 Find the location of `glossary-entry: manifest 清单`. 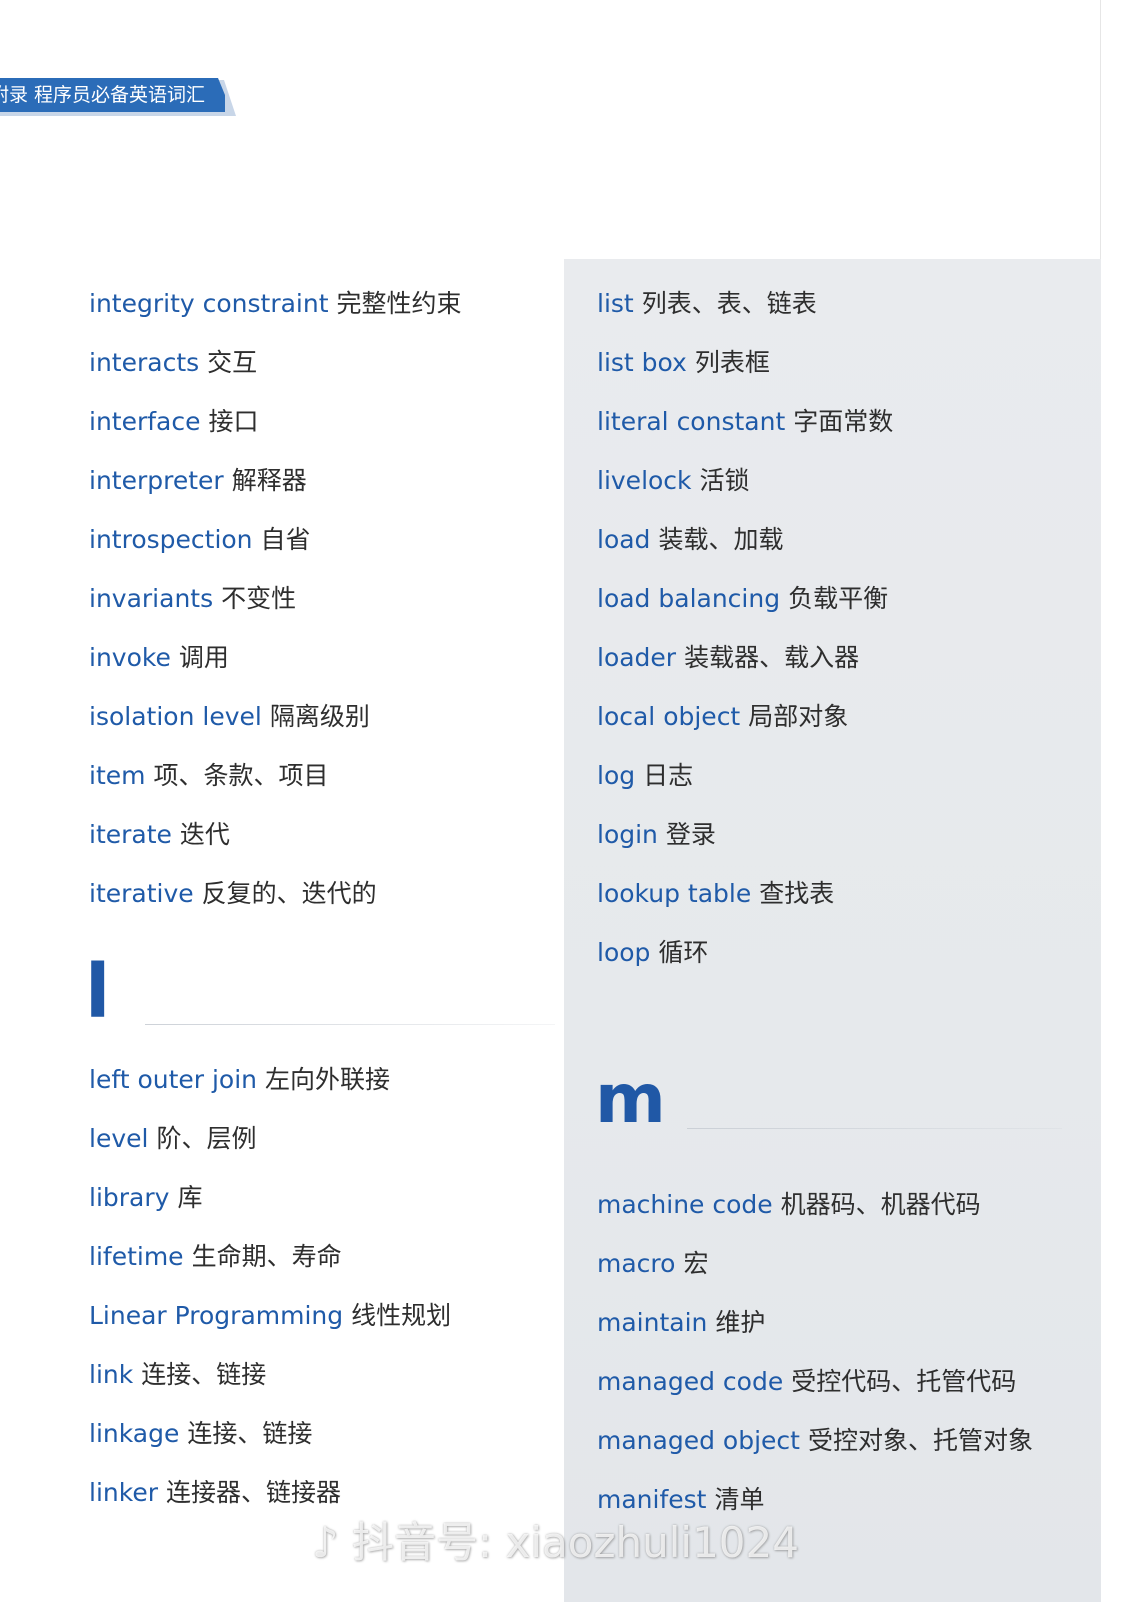

glossary-entry: manifest 清单 is located at coordinates (681, 1500).